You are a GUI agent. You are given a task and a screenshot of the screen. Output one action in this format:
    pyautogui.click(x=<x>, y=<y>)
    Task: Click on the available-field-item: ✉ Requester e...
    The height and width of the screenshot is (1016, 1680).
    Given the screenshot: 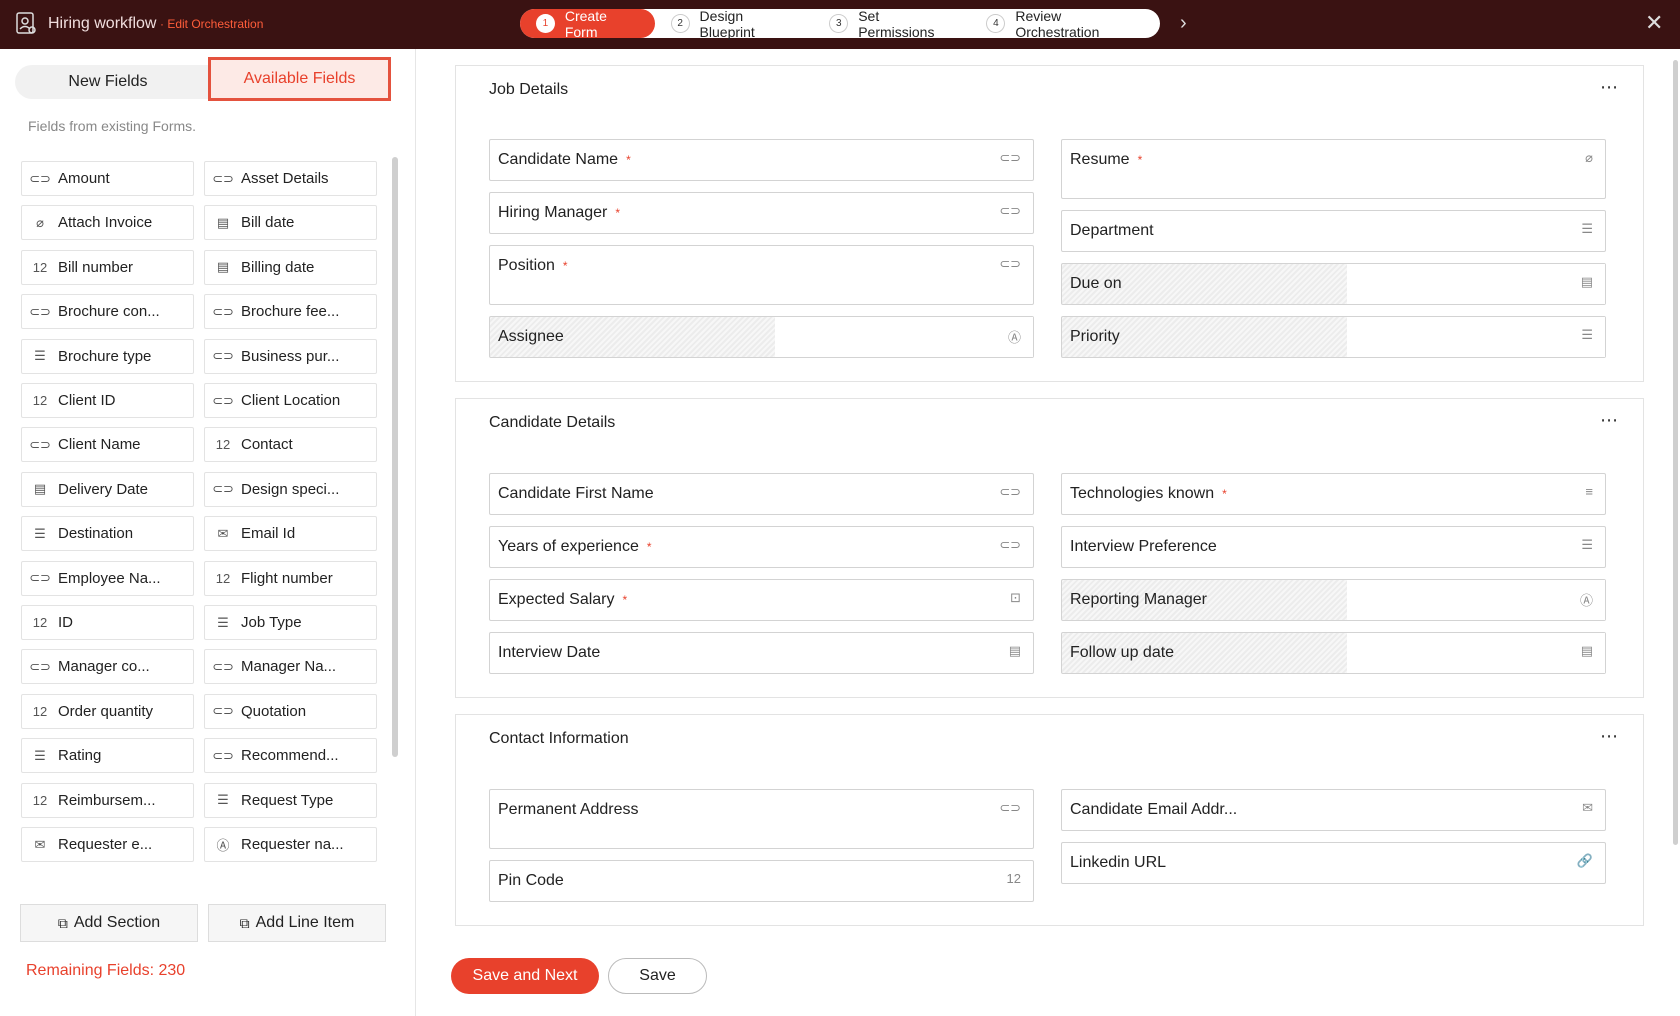 What is the action you would take?
    pyautogui.click(x=107, y=844)
    